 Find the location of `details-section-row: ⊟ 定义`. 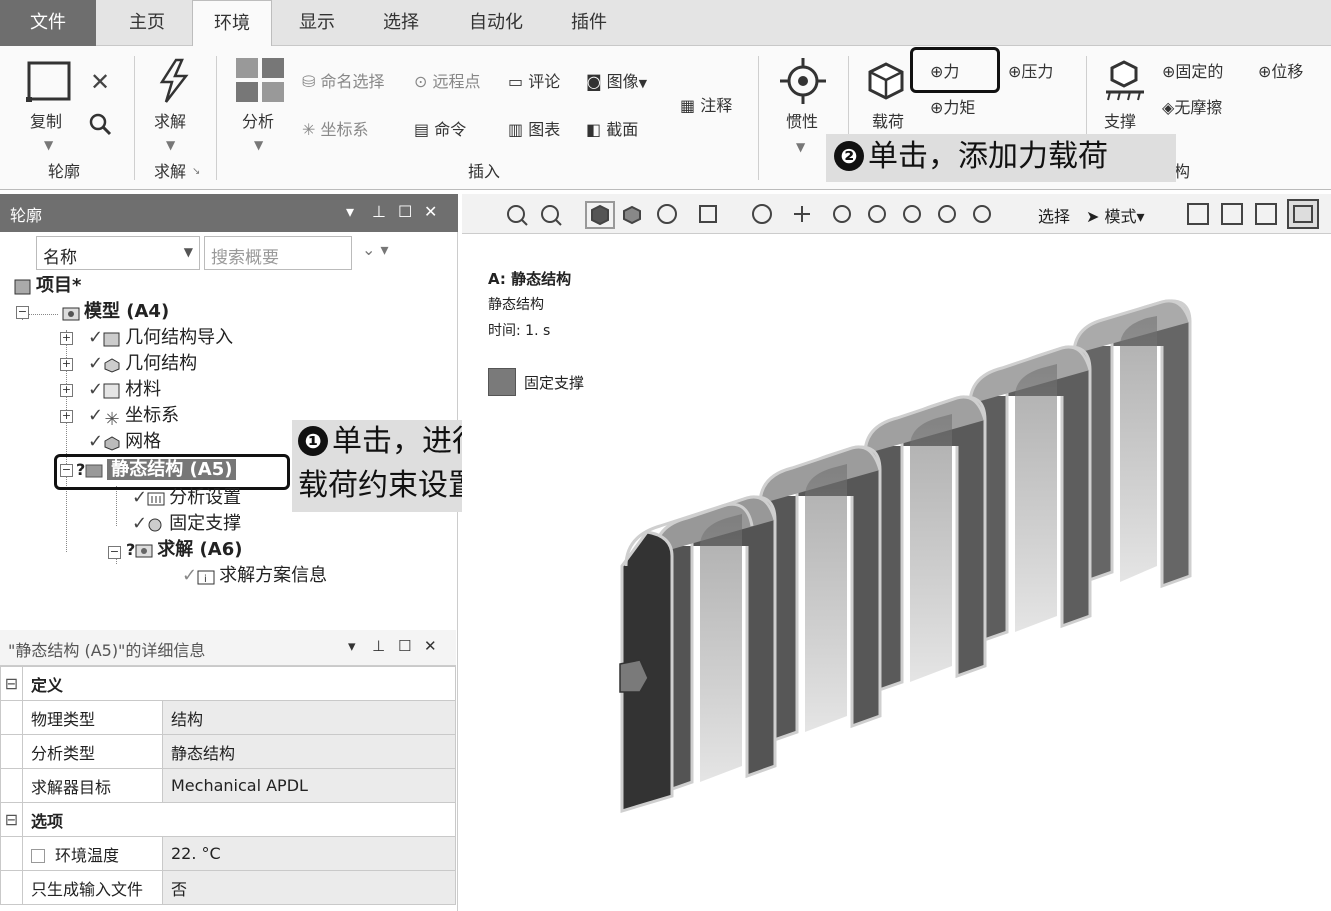

details-section-row: ⊟ 定义 is located at coordinates (228, 683).